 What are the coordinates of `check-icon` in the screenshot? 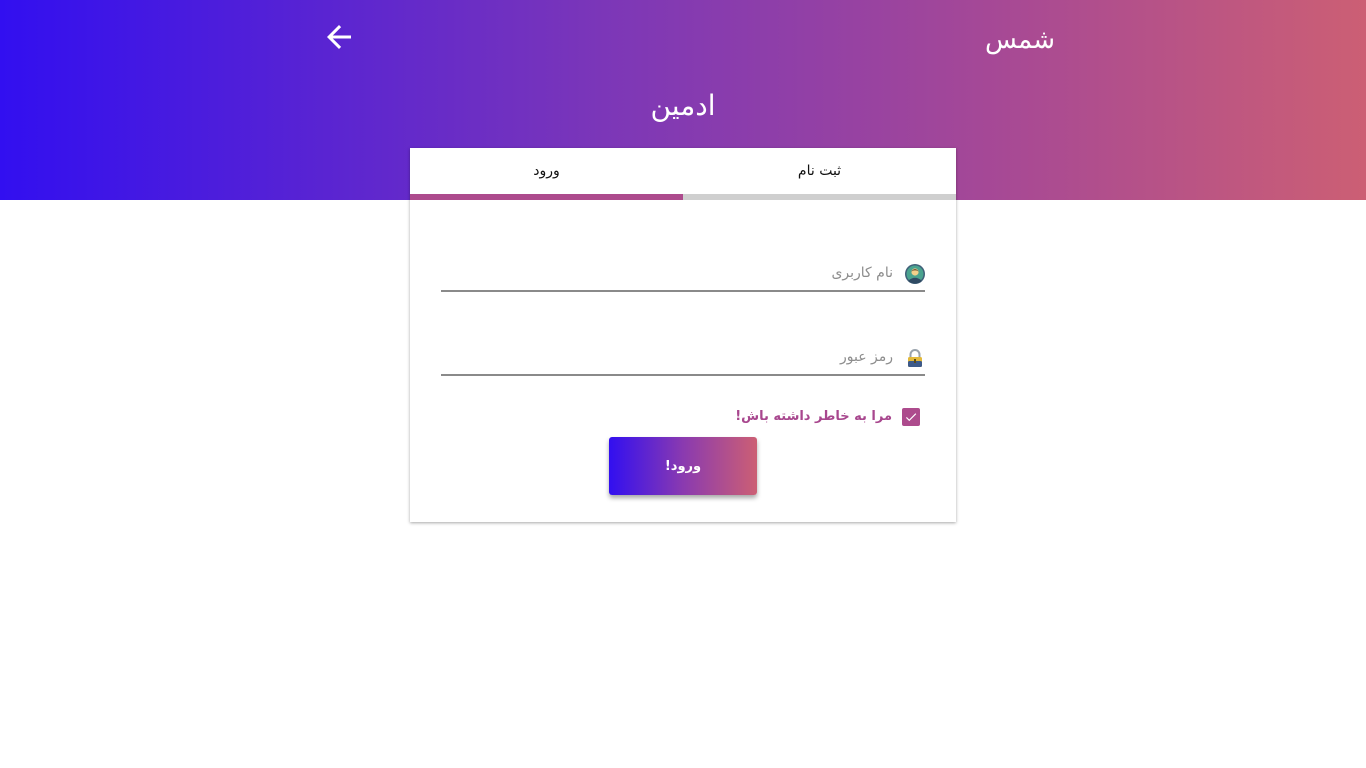 It's located at (911, 417).